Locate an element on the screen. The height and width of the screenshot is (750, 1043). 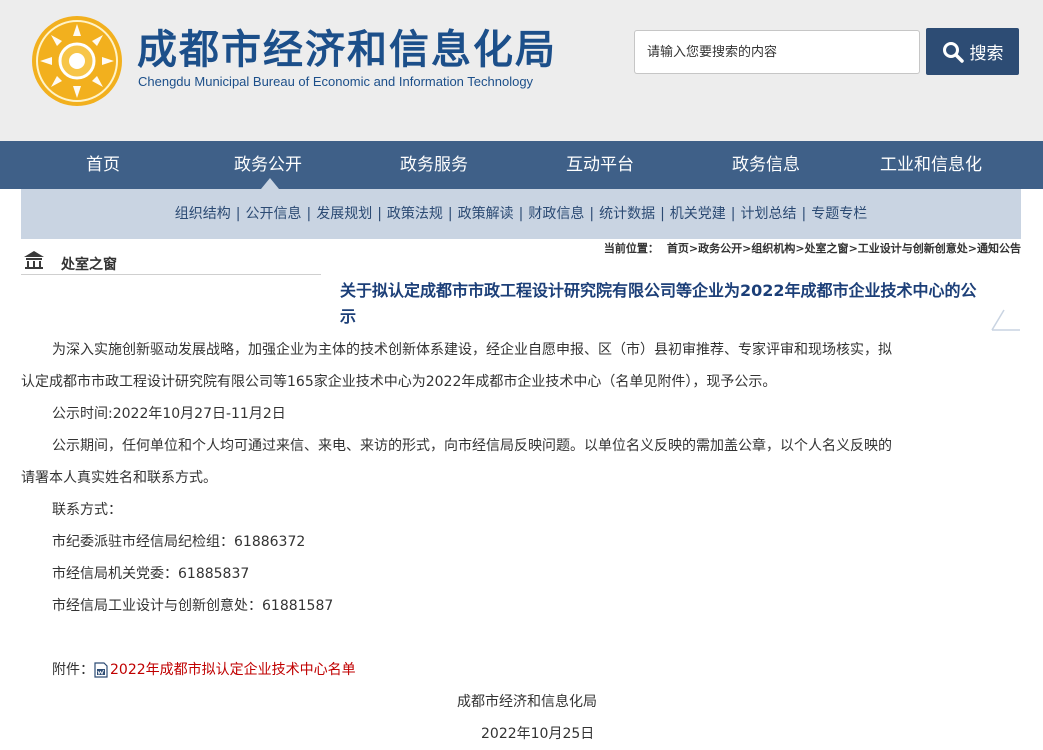
search-input is located at coordinates (777, 52).